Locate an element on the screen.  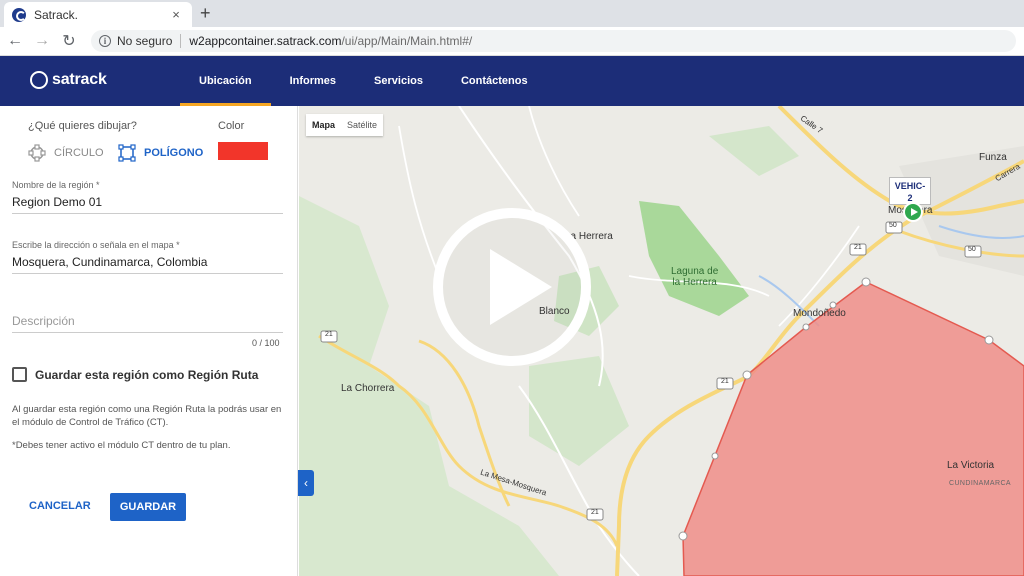
address-input: Mosquera, Cundinamarca, Colombia is located at coordinates (147, 264).